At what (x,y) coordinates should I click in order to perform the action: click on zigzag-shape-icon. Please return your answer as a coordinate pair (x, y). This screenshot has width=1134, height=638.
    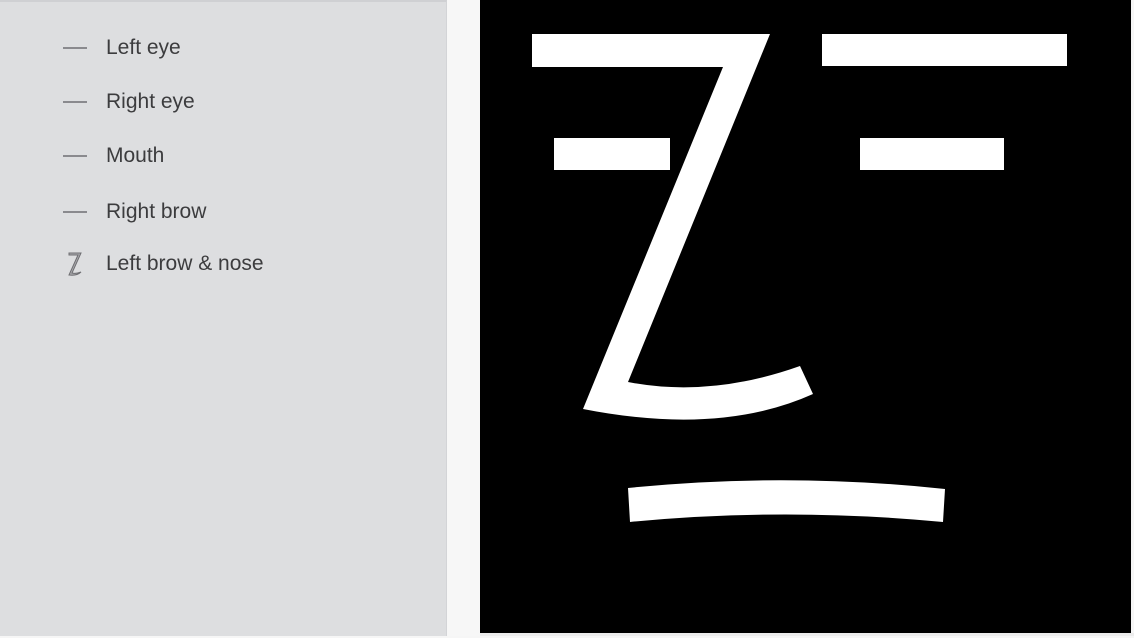
    Looking at the image, I should click on (75, 264).